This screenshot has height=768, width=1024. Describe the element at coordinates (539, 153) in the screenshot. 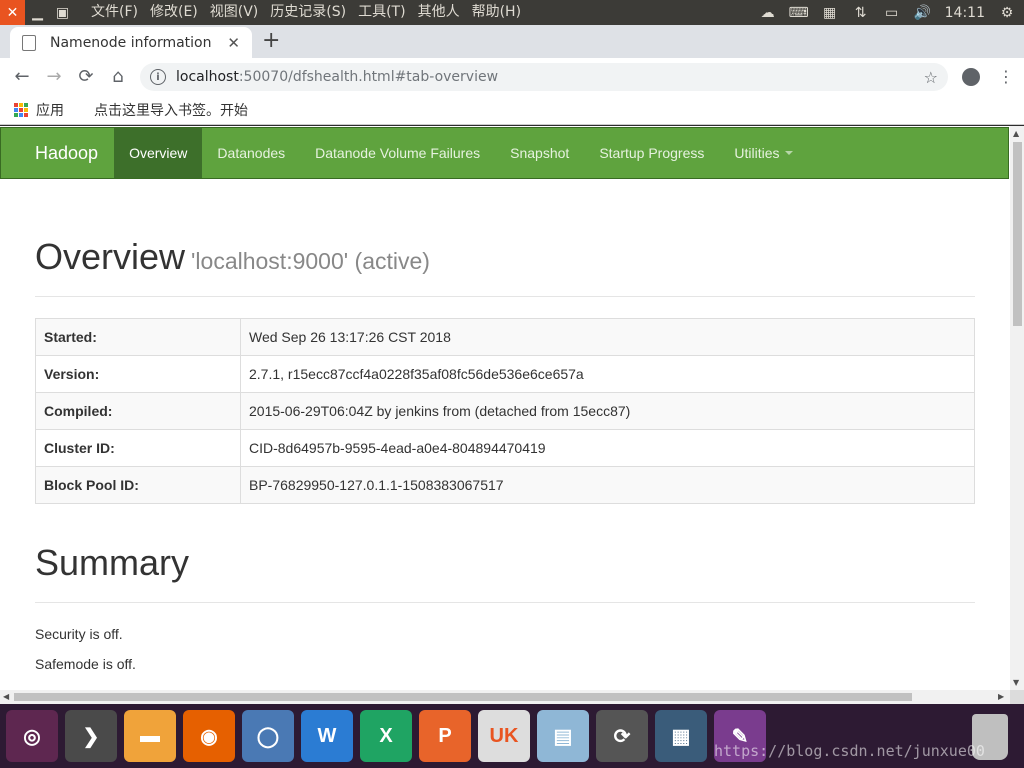

I see `nav-snapshot: Snapshot` at that location.